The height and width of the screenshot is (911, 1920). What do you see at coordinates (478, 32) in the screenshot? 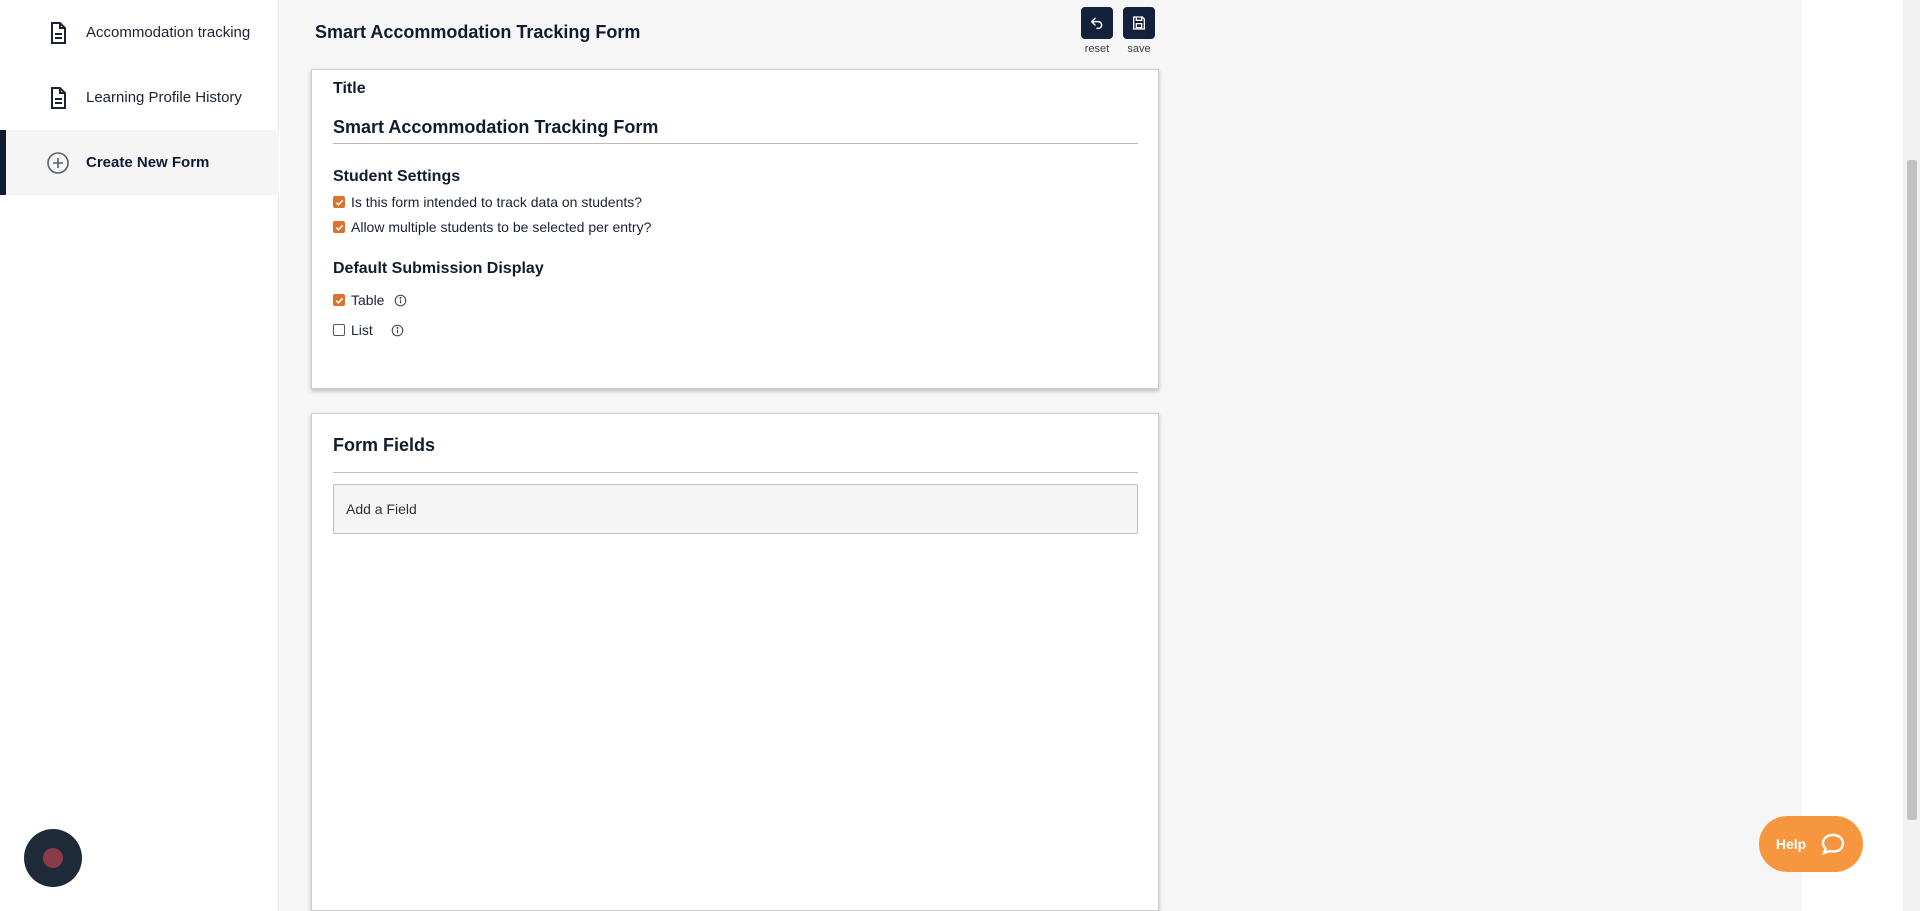
I see `page-title: Smart Accommodation Tracking Form` at bounding box center [478, 32].